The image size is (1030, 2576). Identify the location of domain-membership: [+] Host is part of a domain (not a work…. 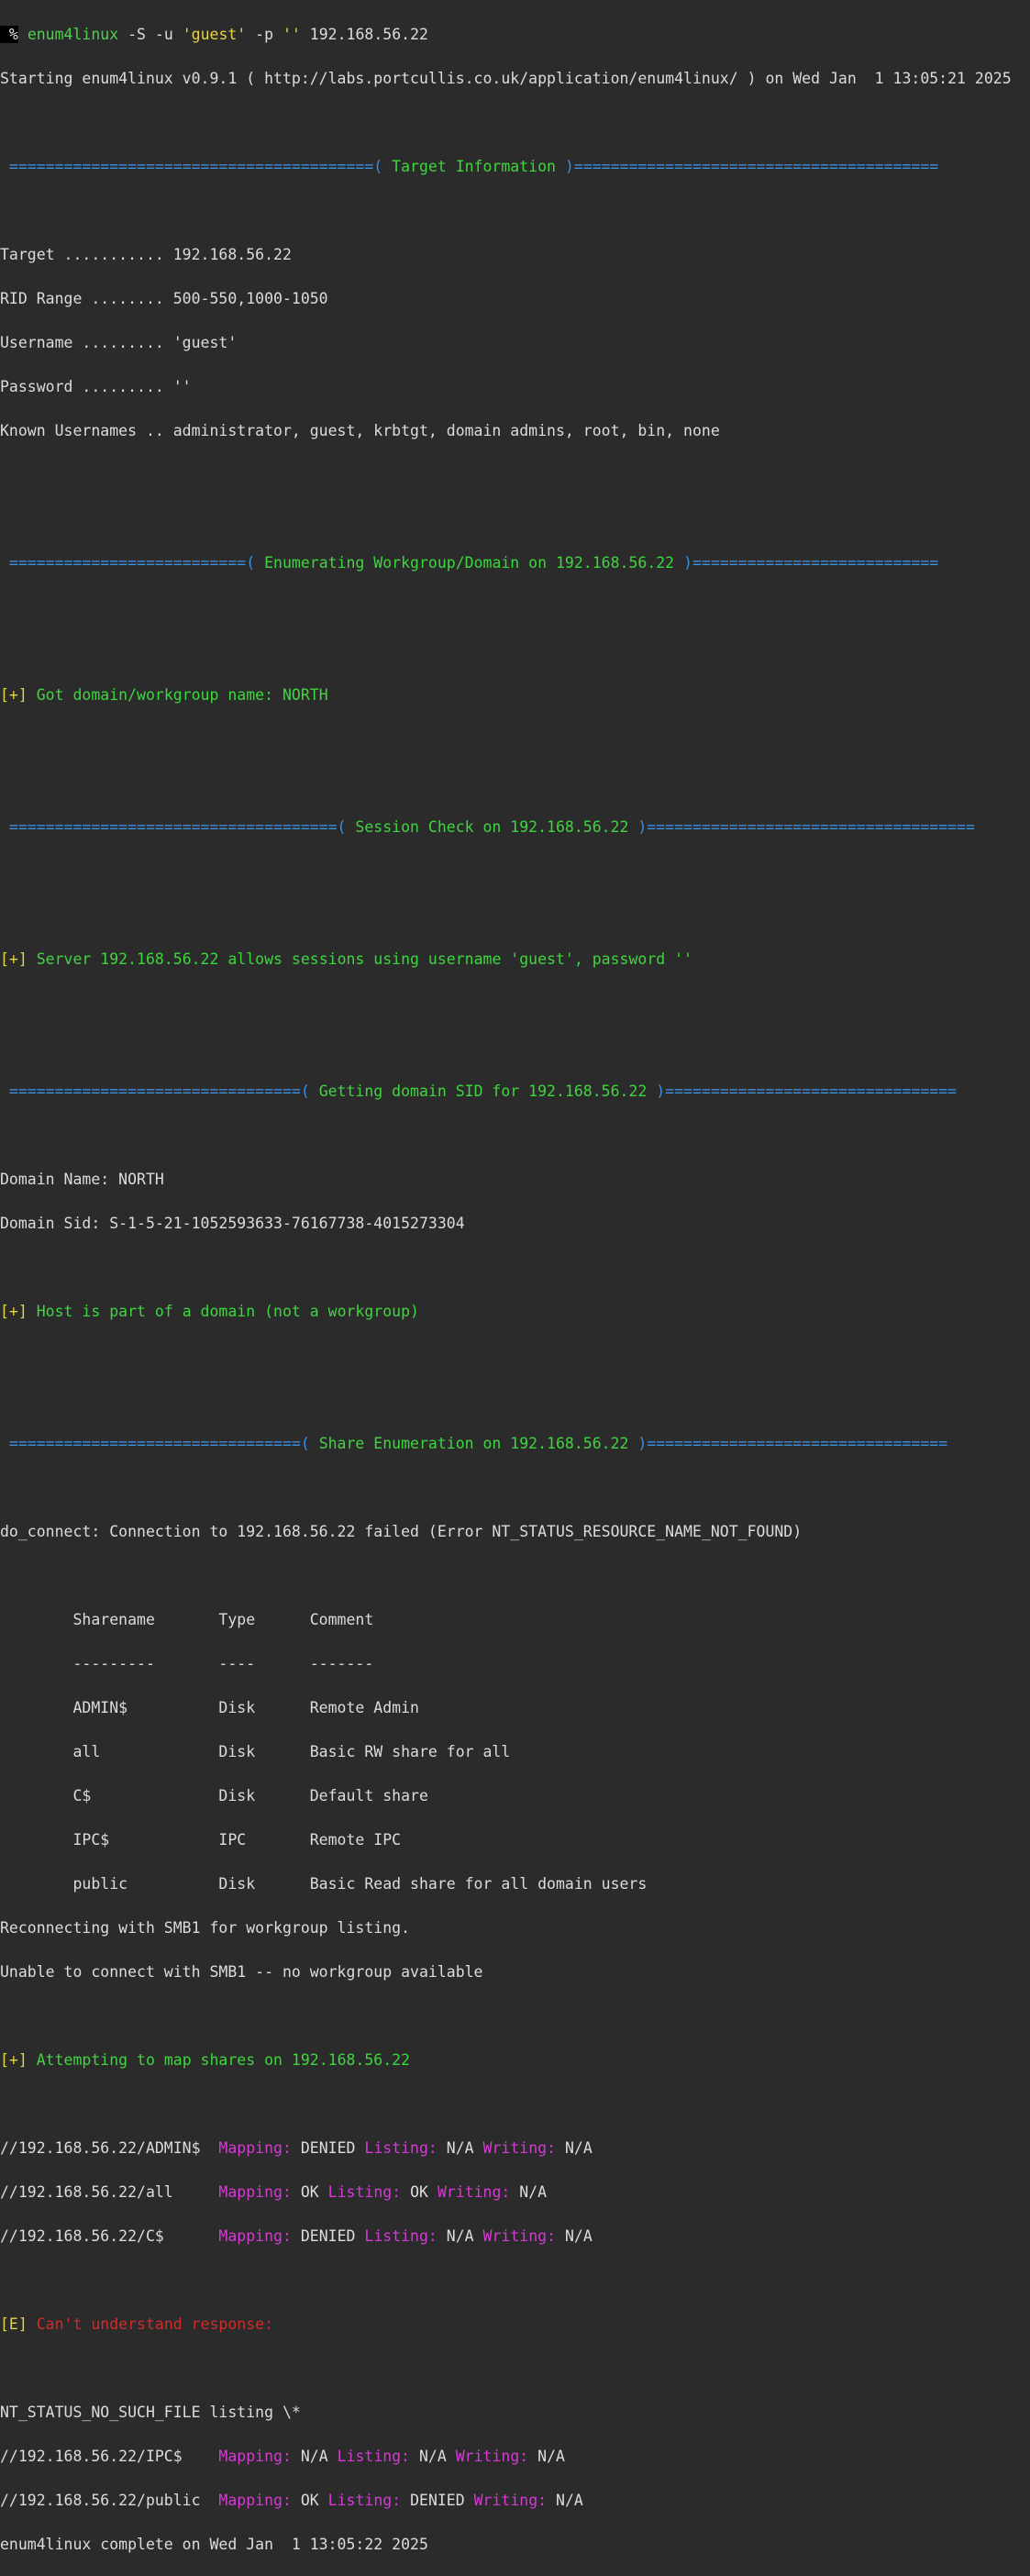
(209, 1311).